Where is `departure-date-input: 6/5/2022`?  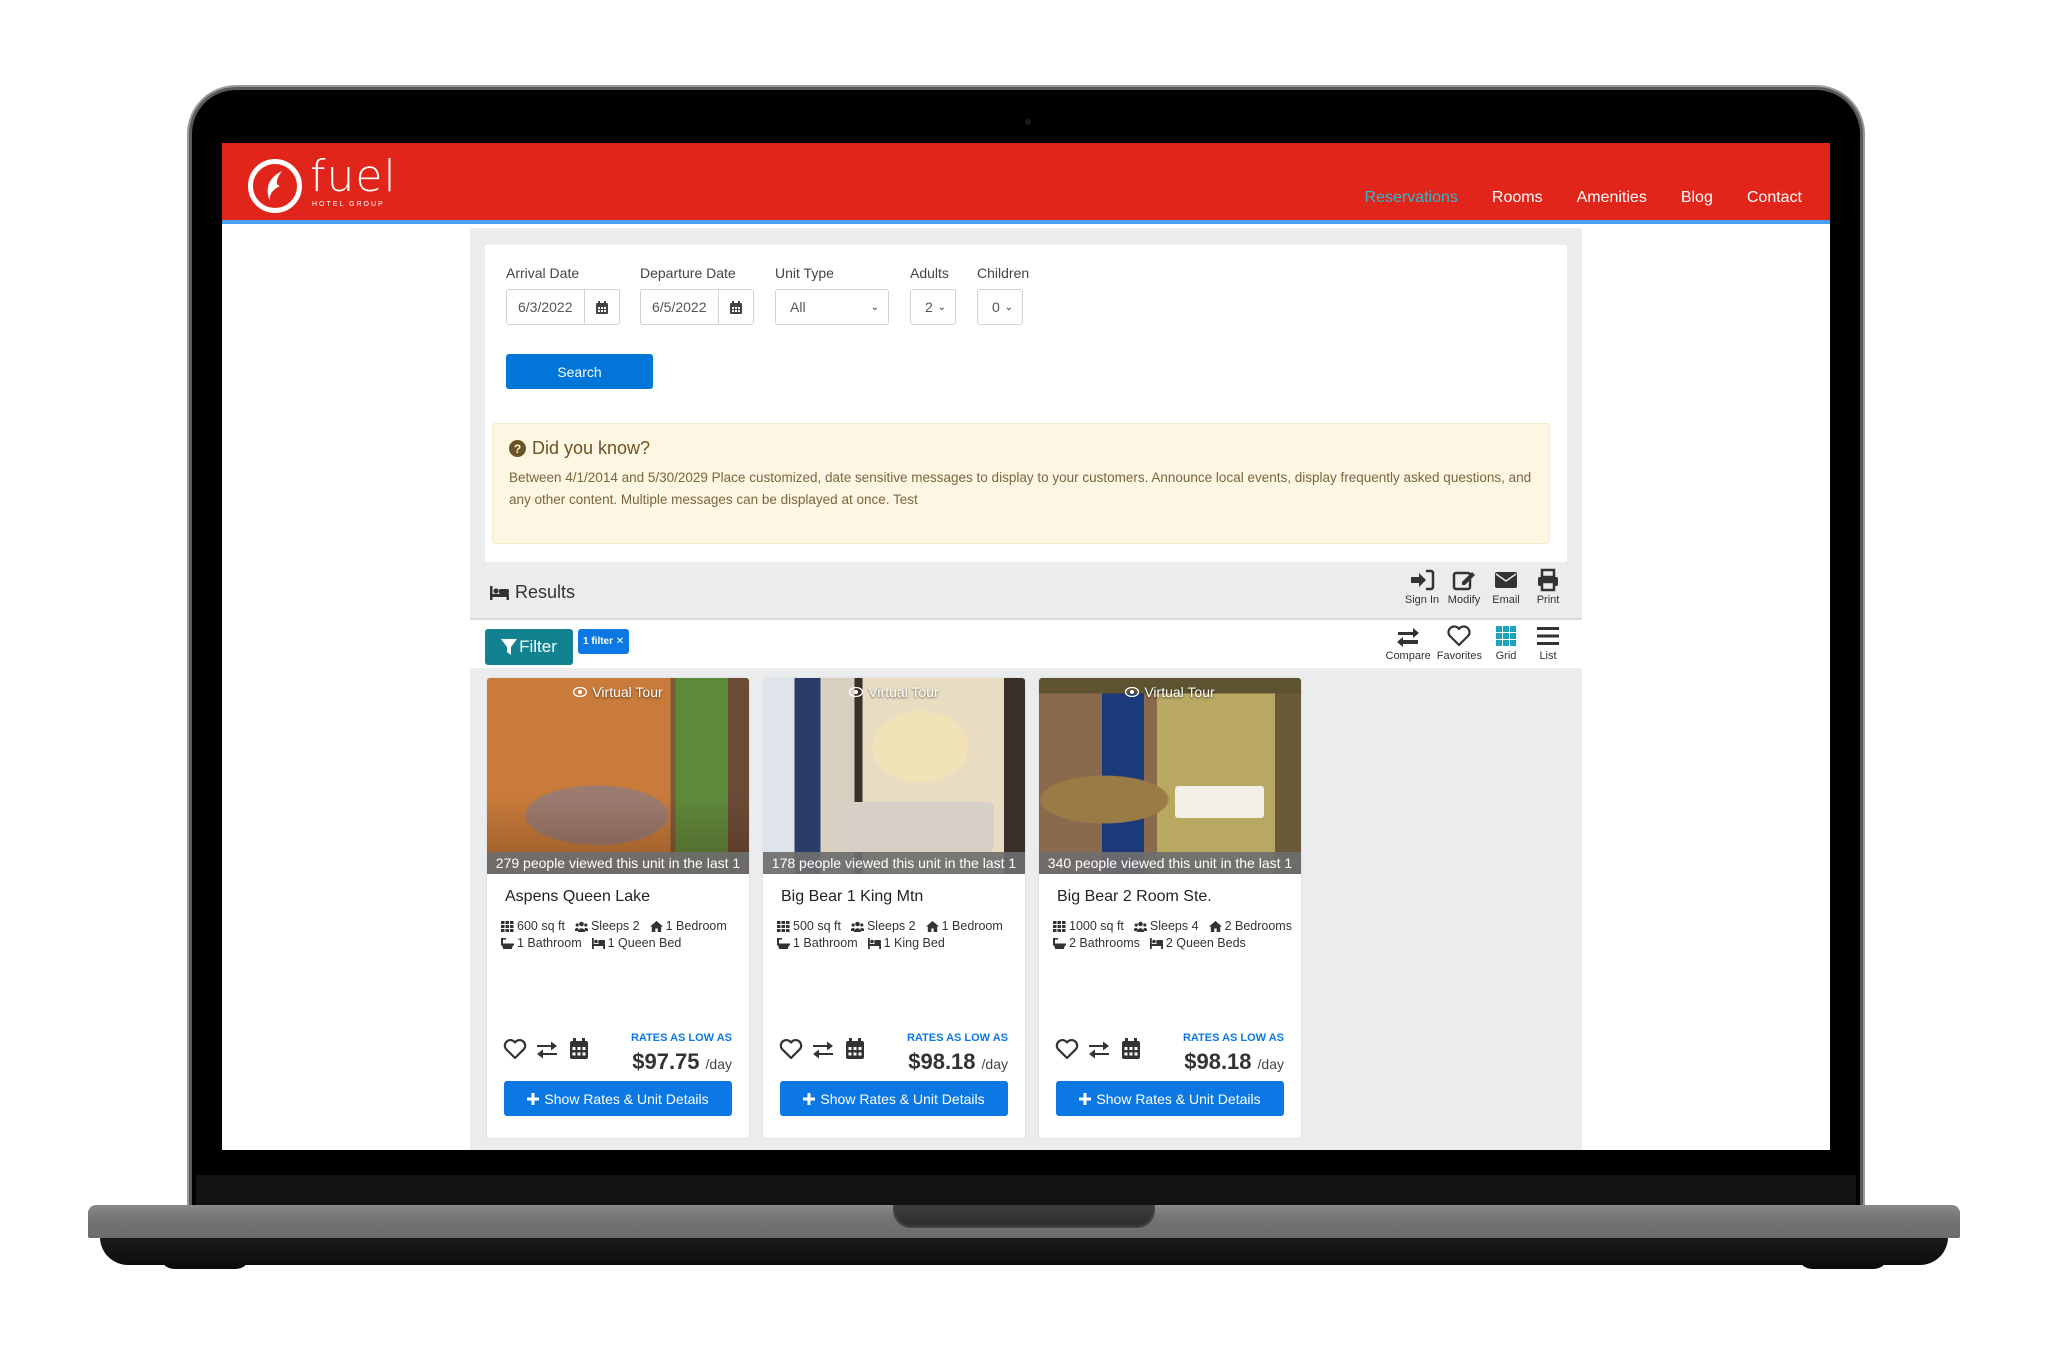 departure-date-input: 6/5/2022 is located at coordinates (697, 307).